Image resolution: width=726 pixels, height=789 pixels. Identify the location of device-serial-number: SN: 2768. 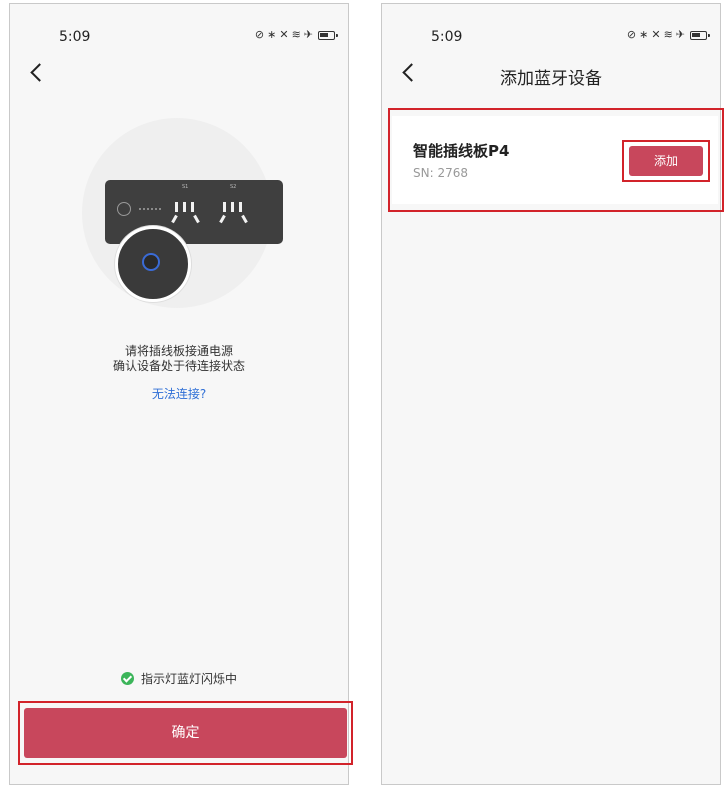
(440, 173).